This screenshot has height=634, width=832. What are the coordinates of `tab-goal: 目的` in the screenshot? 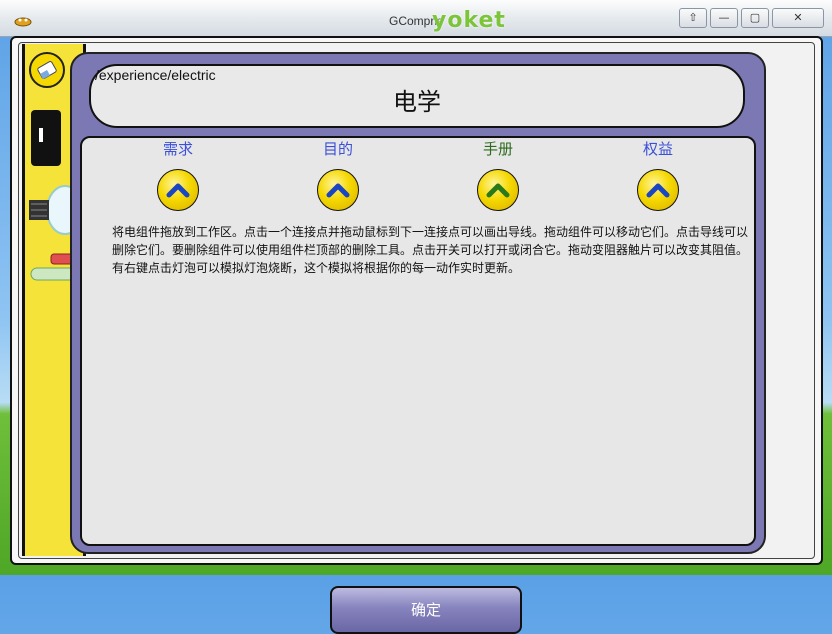 It's located at (338, 174).